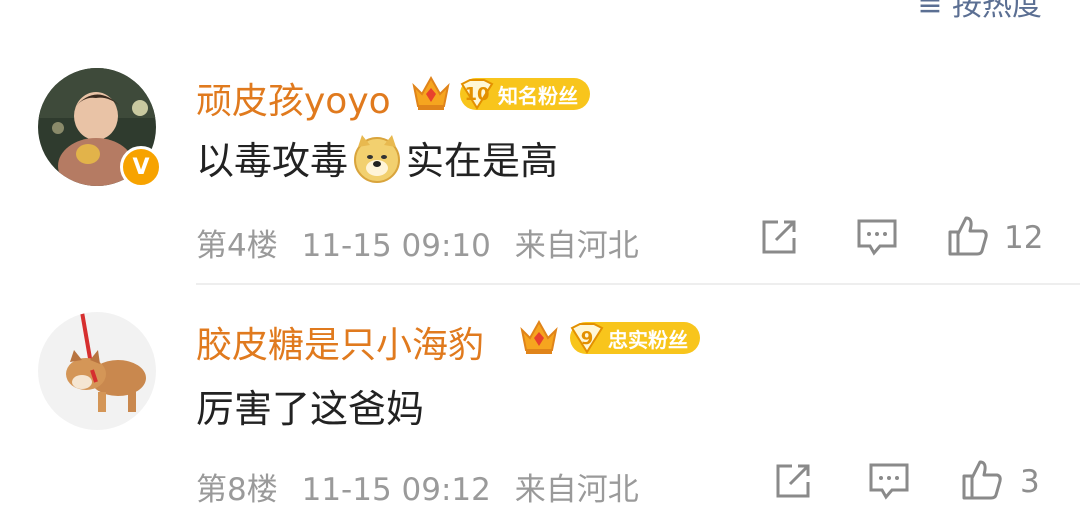 This screenshot has width=1080, height=524. I want to click on fan-badge: 9 忠实粉丝, so click(635, 338).